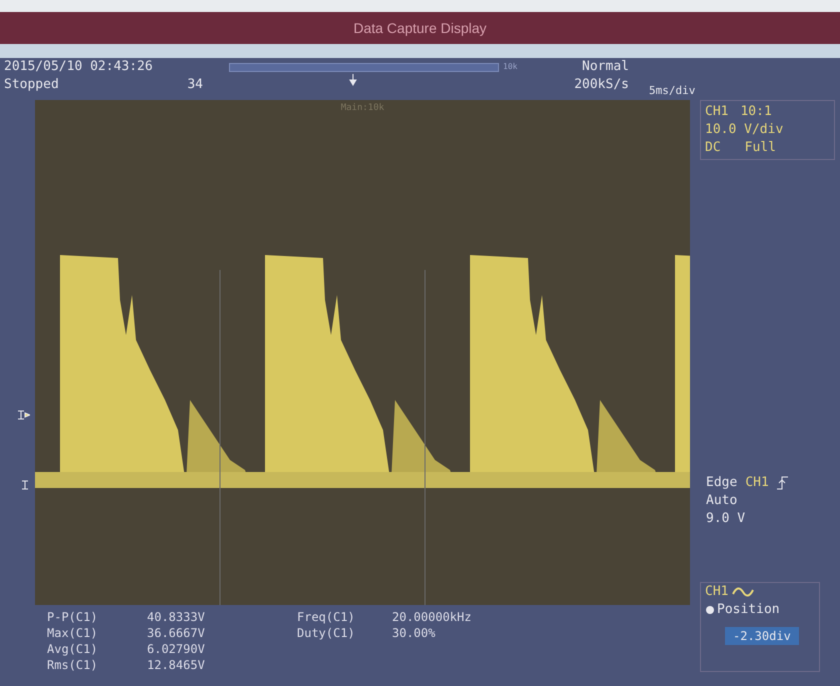  I want to click on position-channel: CH1, so click(716, 592).